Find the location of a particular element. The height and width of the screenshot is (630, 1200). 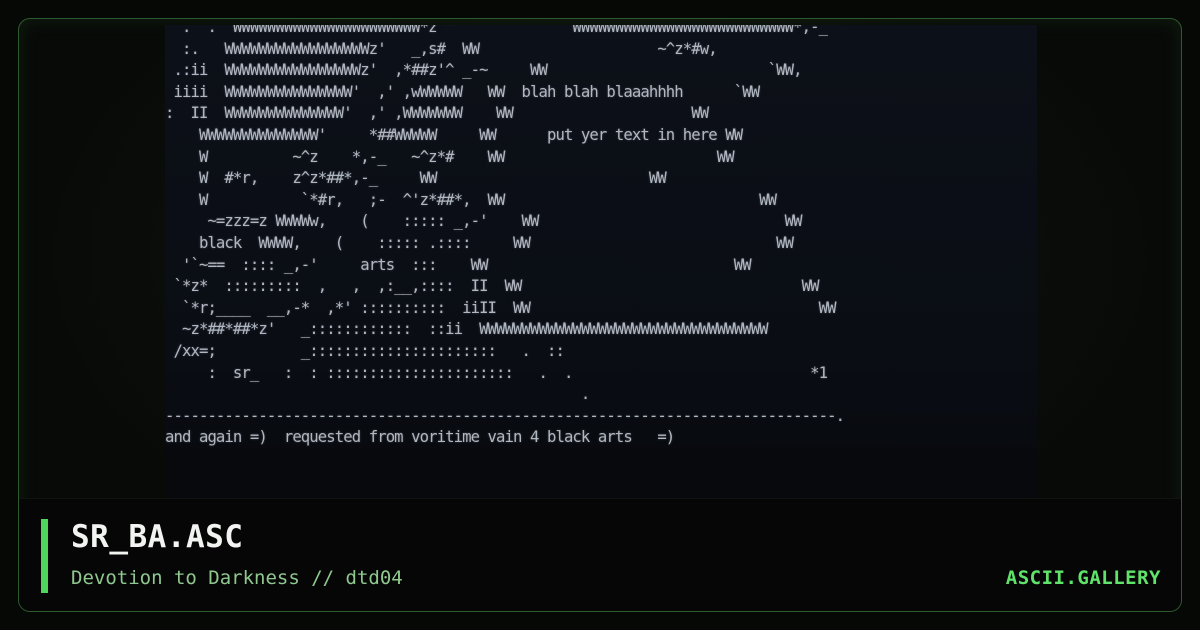

ascii-art-line: black WWWW, ( ::::: .:::: WW WW is located at coordinates (479, 242).